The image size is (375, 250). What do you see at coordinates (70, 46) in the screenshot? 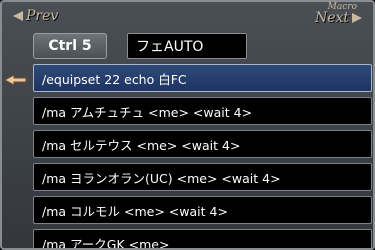
I see `macro-key-button: Ctrl 5` at bounding box center [70, 46].